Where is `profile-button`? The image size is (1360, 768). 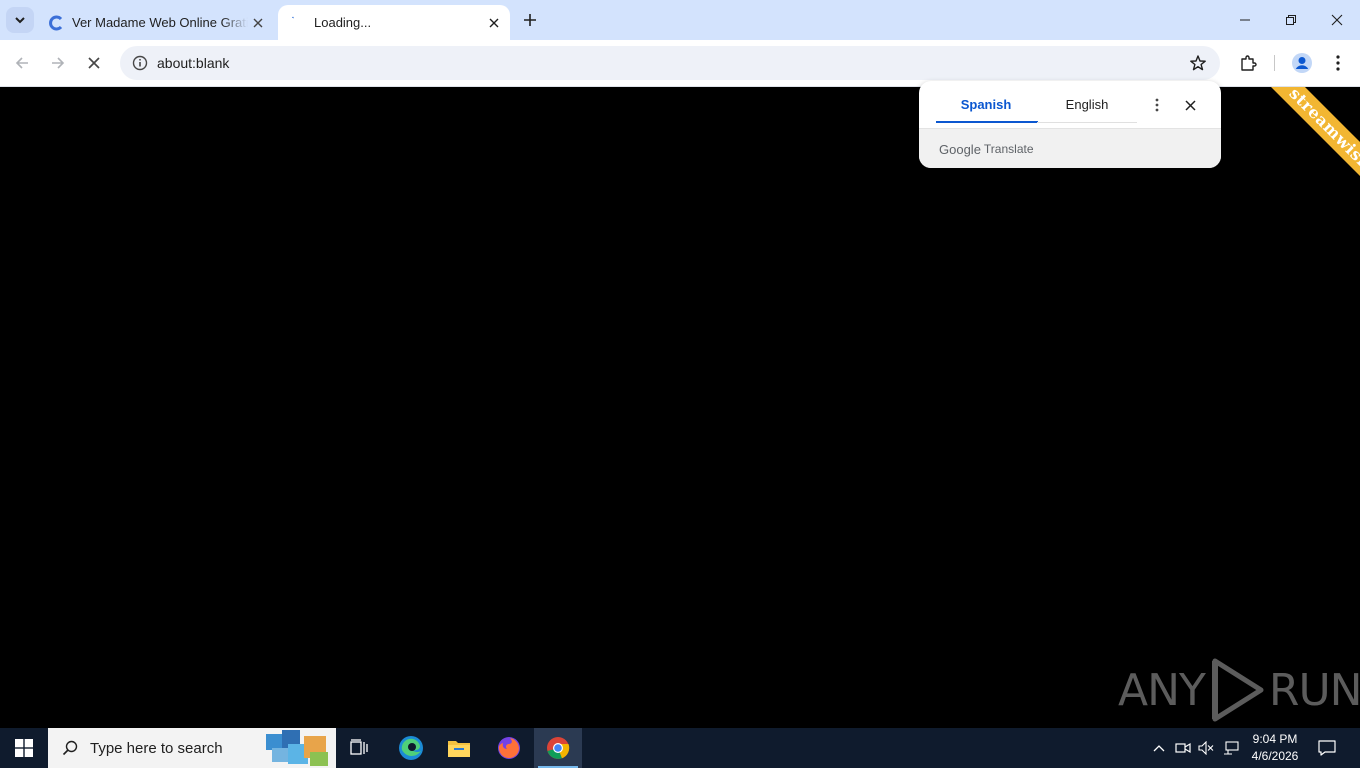
profile-button is located at coordinates (1302, 63).